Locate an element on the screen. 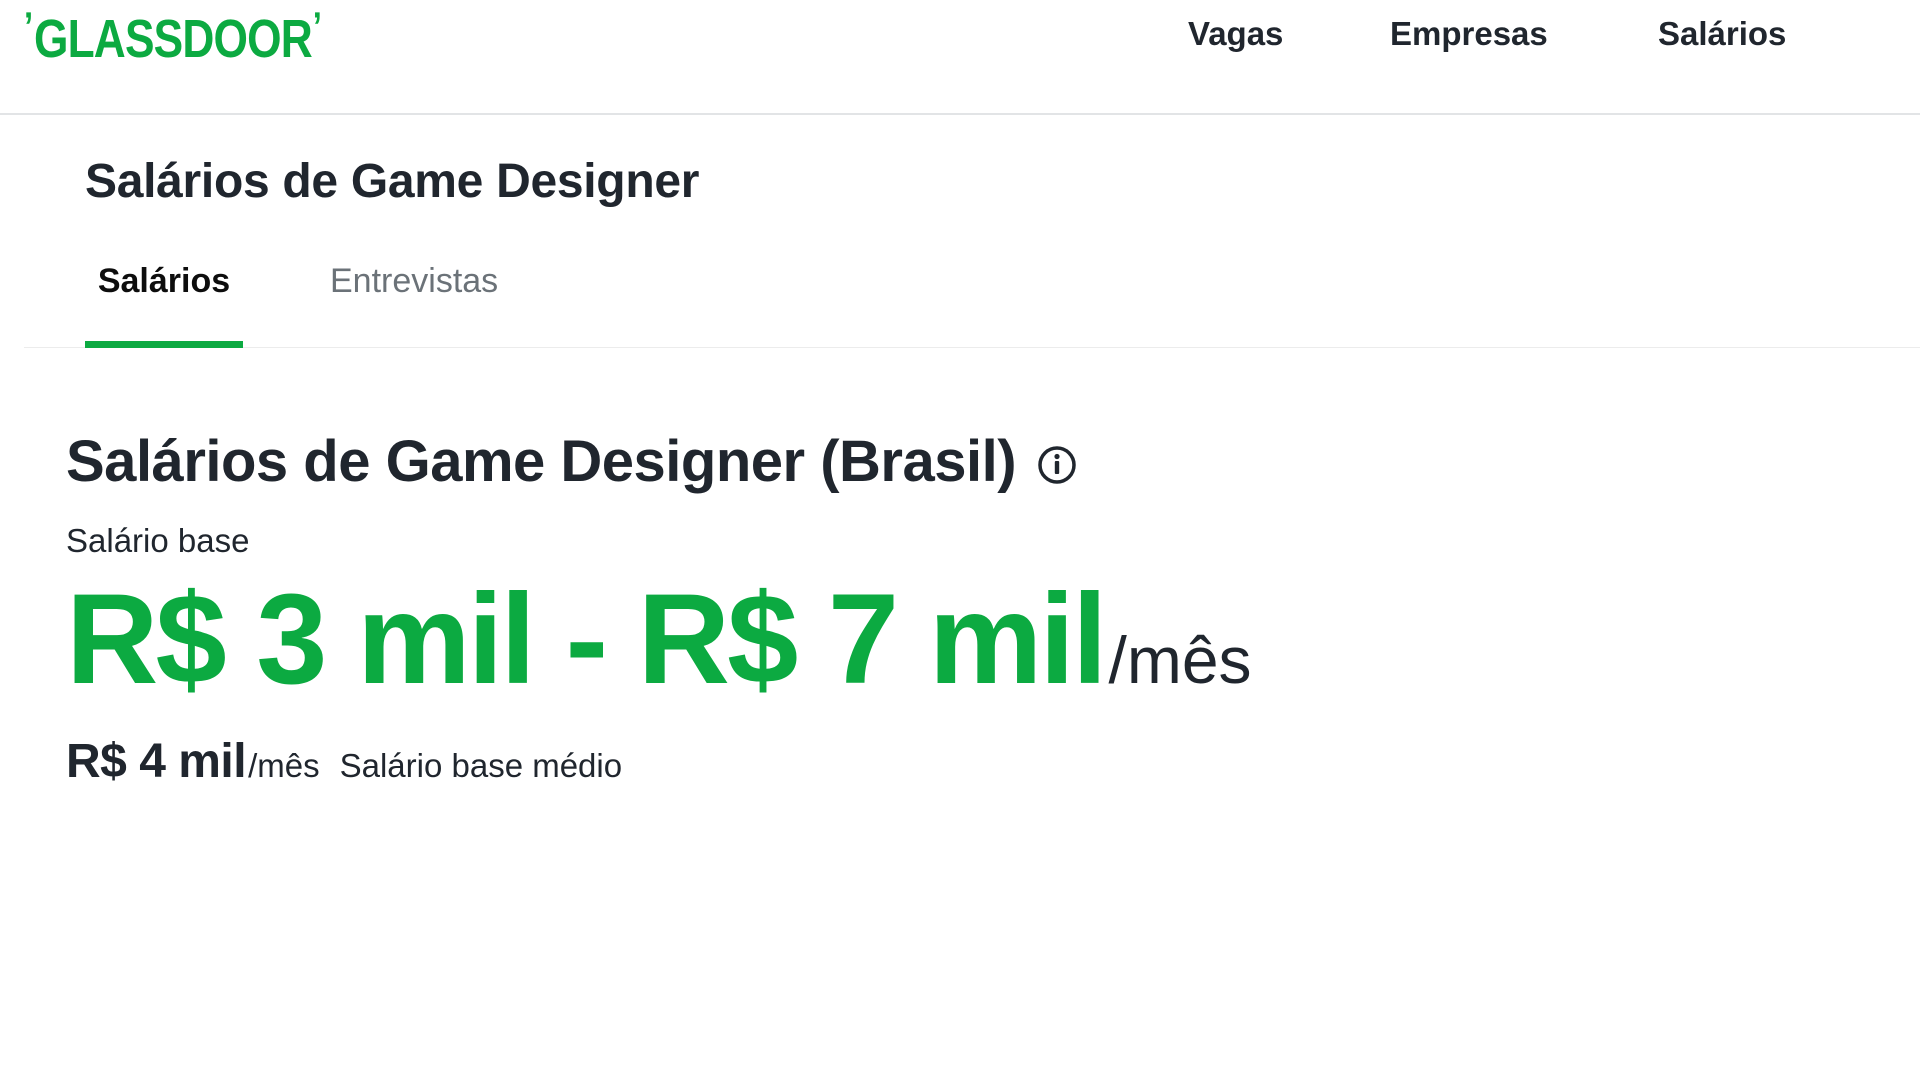  median-salary-value: R$ 4 mil is located at coordinates (156, 761).